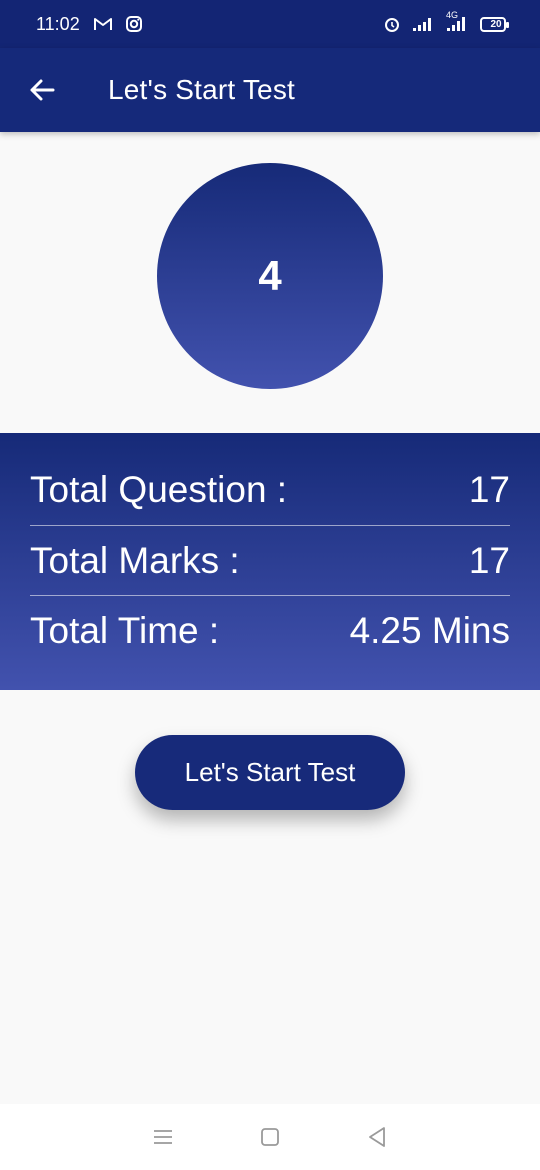 Image resolution: width=540 pixels, height=1170 pixels. I want to click on total-time-row: Total Time : 4.25 Mins, so click(270, 631).